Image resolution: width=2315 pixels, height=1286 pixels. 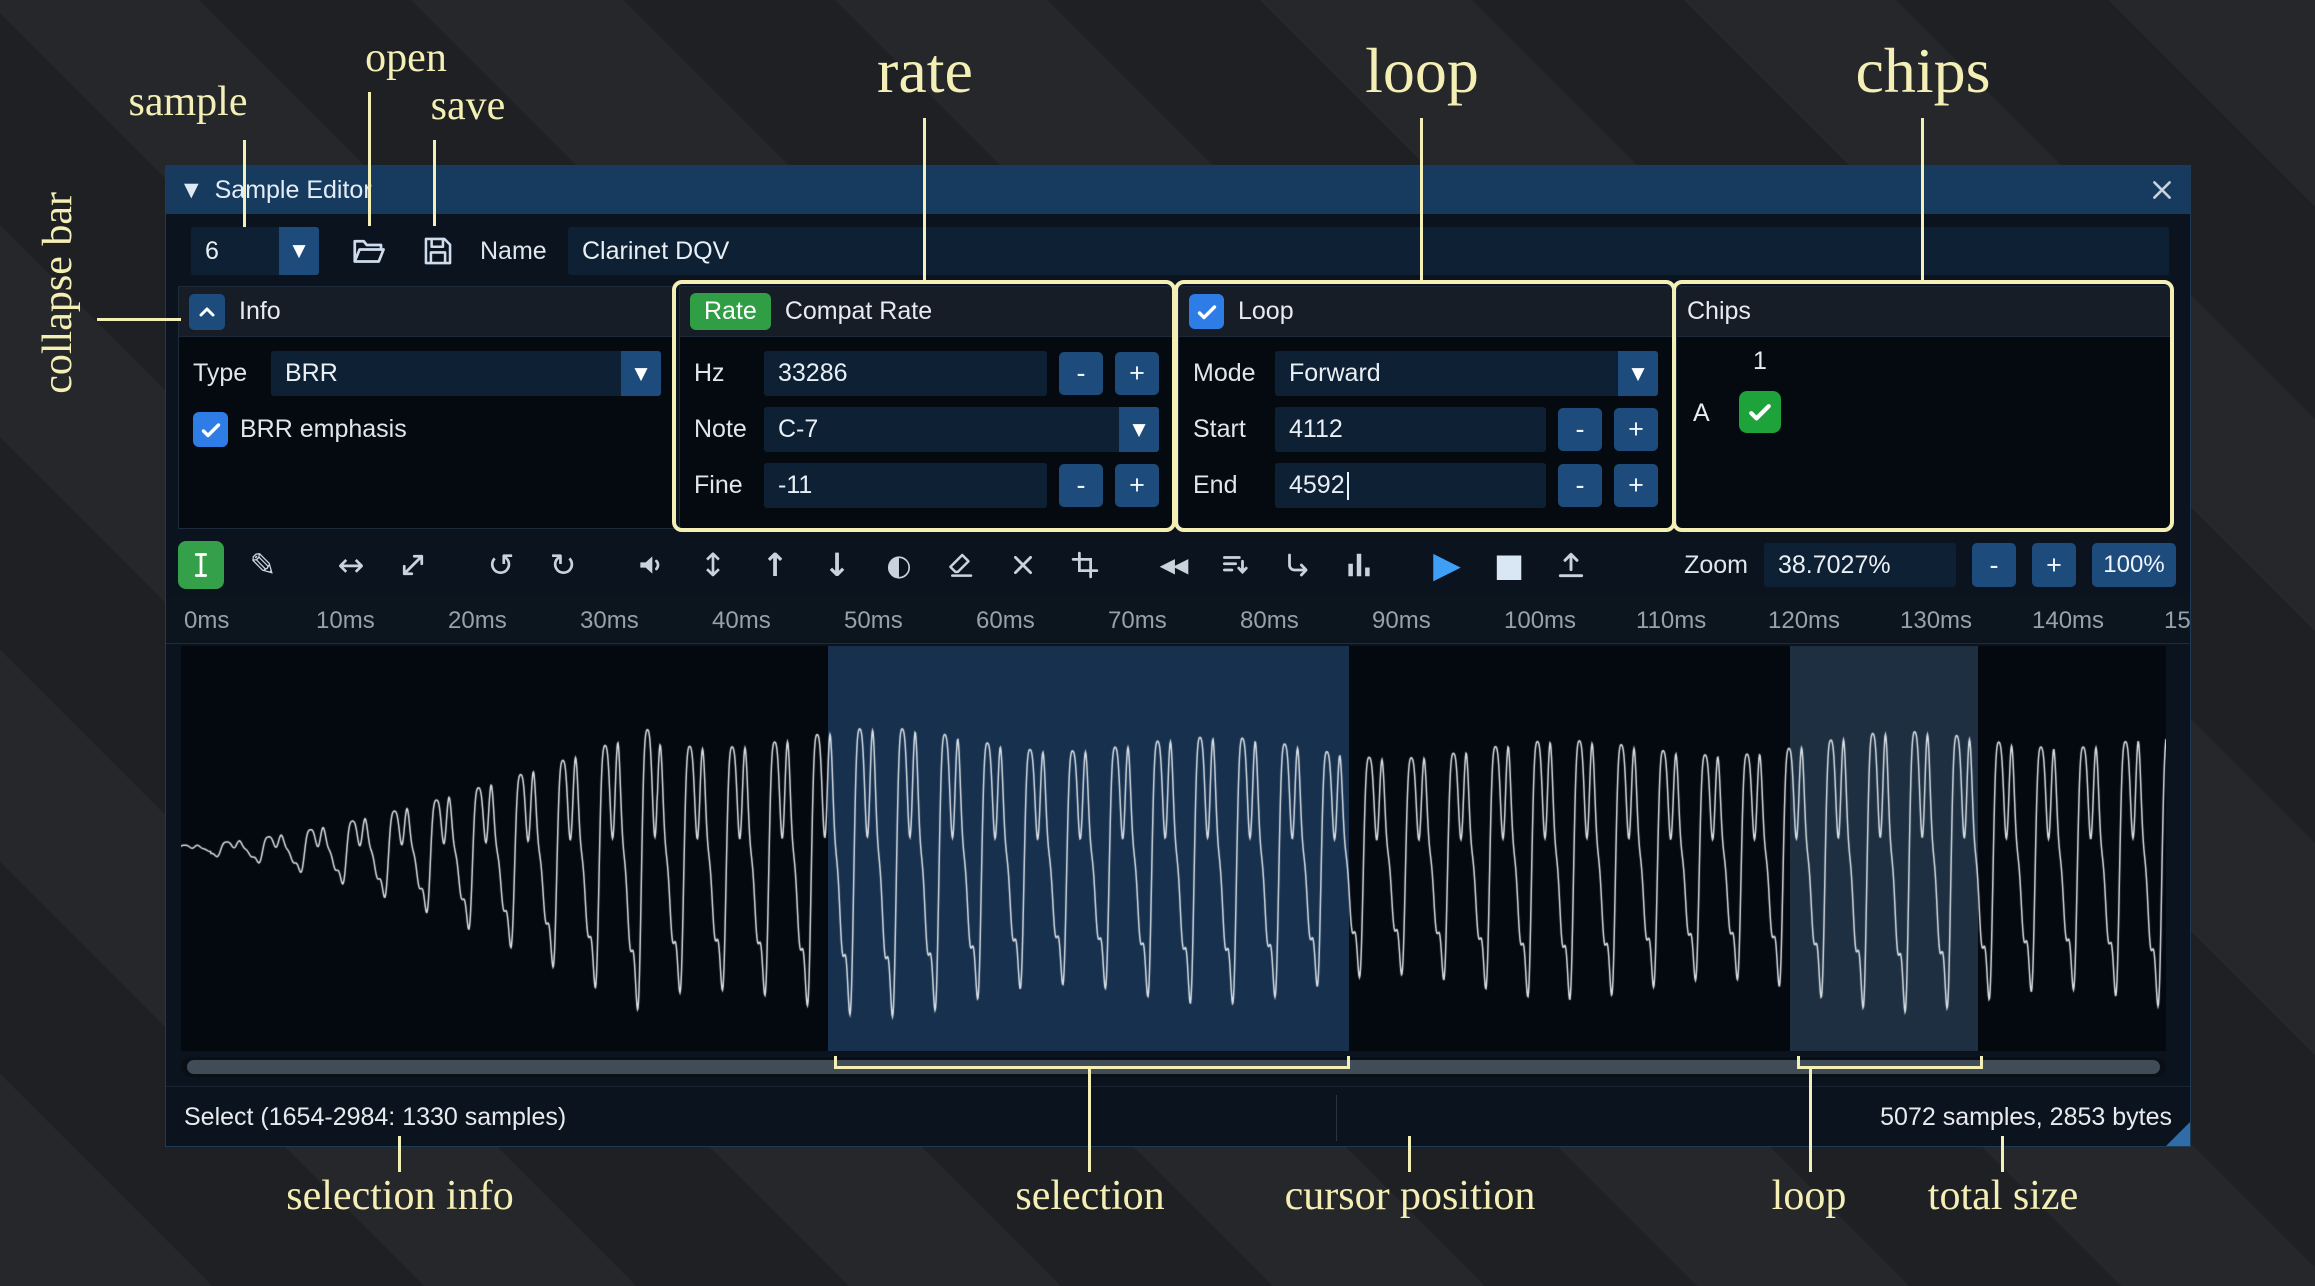 I want to click on pencil-icon: ✎, so click(x=263, y=565).